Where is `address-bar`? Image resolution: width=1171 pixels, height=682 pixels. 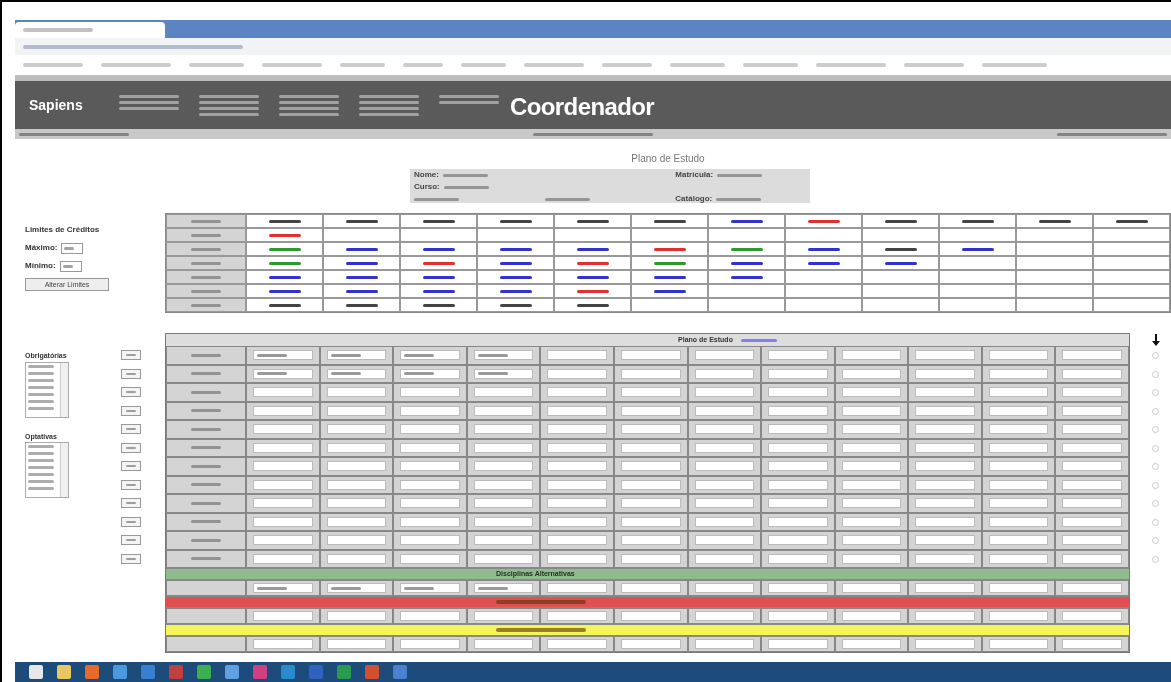
address-bar is located at coordinates (593, 46).